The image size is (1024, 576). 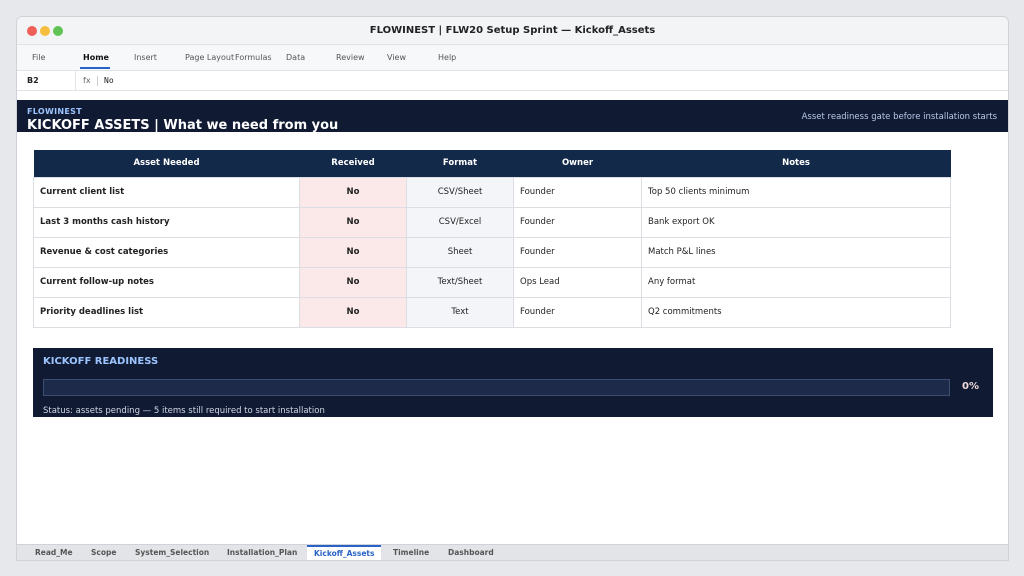 What do you see at coordinates (496, 387) in the screenshot?
I see `readiness-progress-bar` at bounding box center [496, 387].